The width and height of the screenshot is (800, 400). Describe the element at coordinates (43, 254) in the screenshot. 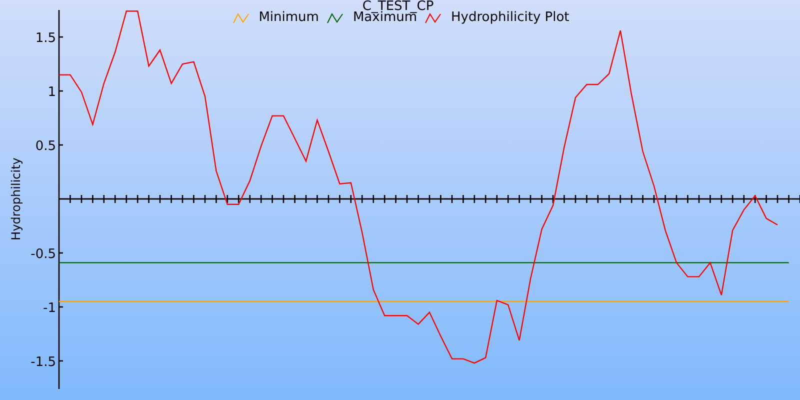

I see `y-tick-label: -0.5` at that location.